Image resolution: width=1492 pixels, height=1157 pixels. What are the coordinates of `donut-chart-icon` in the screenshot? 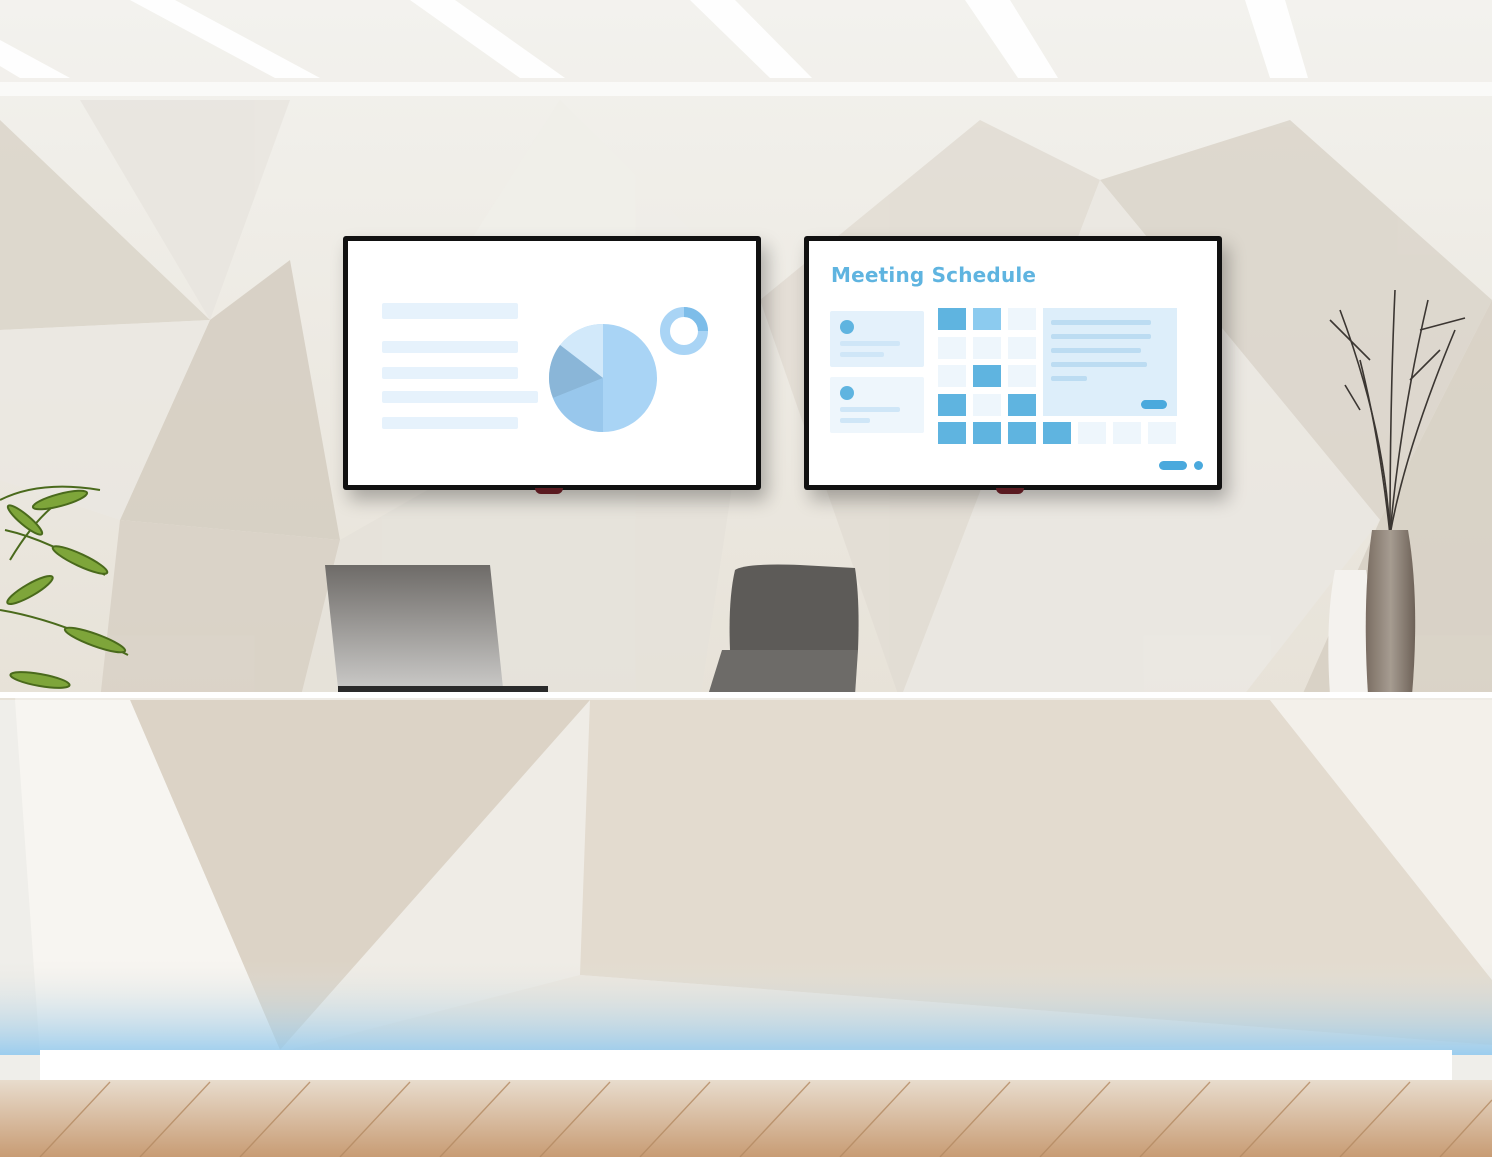 It's located at (684, 331).